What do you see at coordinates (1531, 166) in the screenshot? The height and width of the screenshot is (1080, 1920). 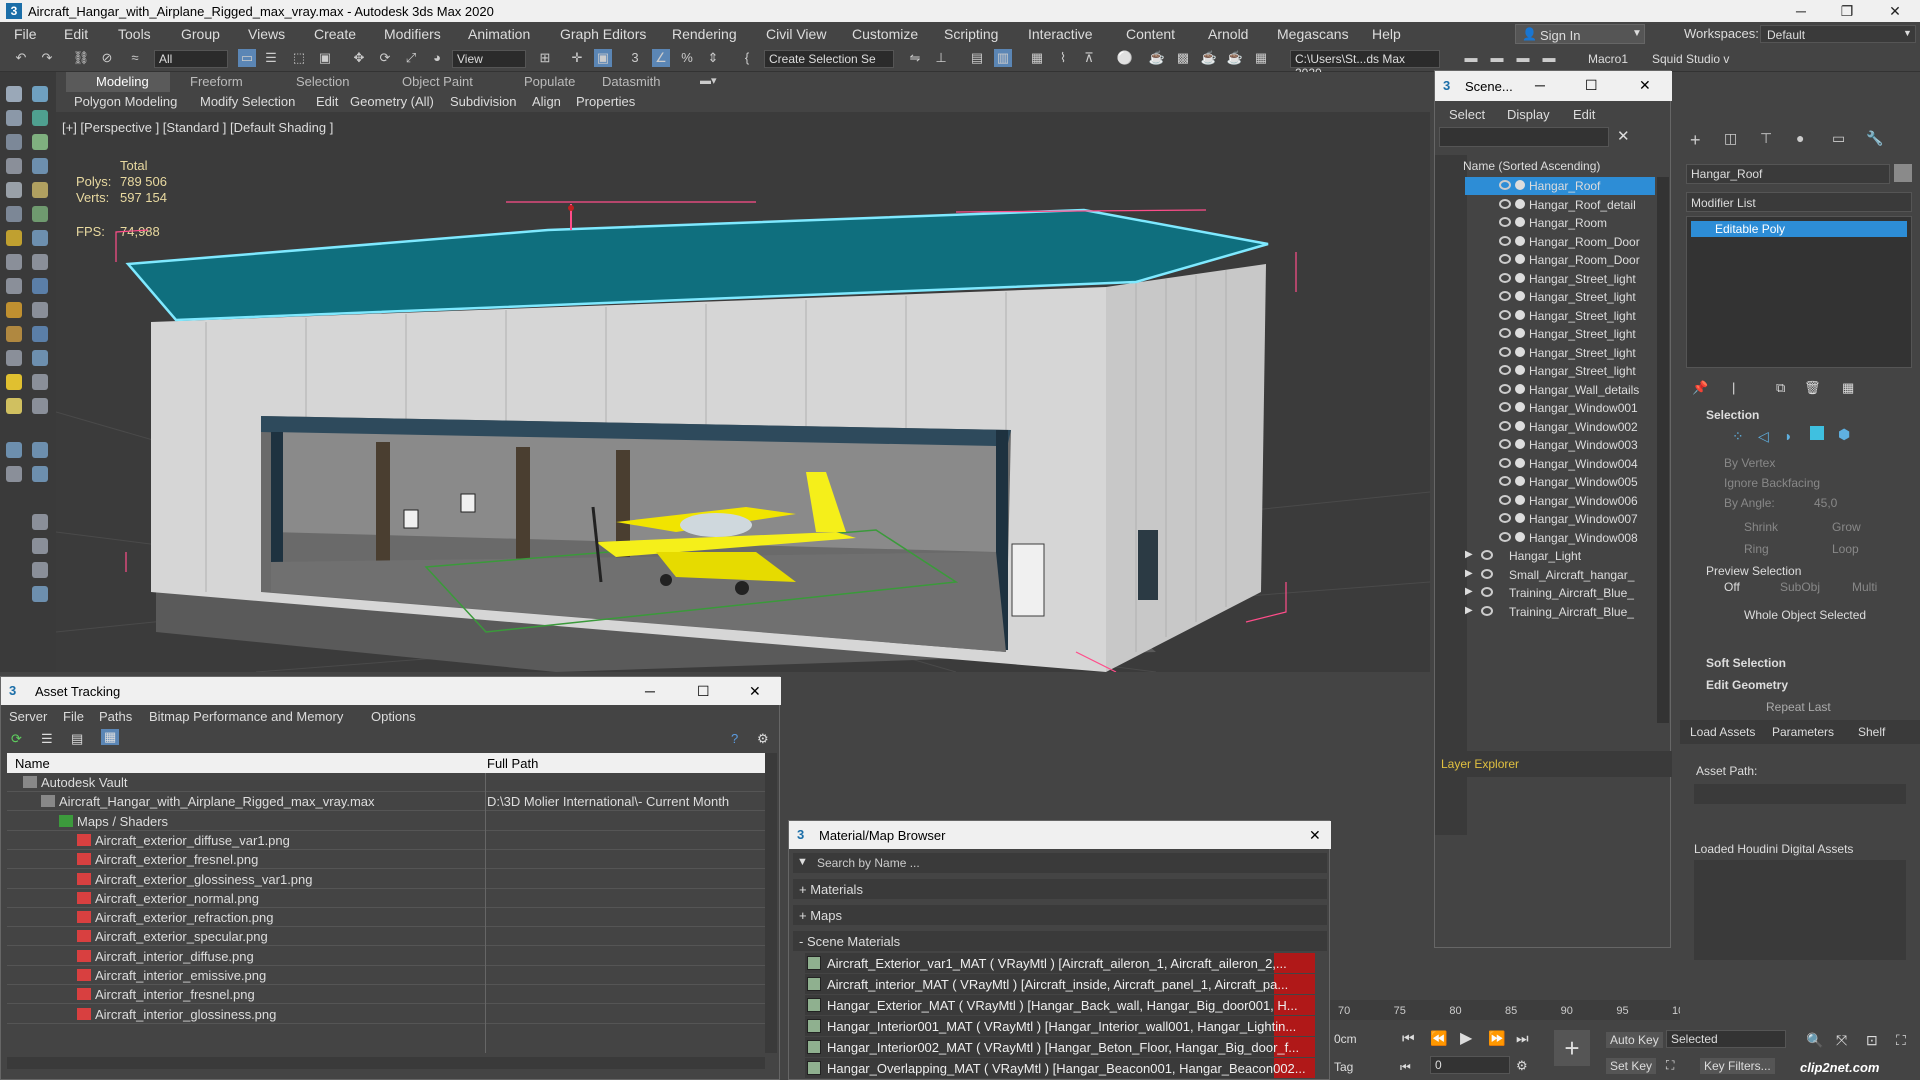 I see `name-column-header: Name (Sorted Ascending)` at bounding box center [1531, 166].